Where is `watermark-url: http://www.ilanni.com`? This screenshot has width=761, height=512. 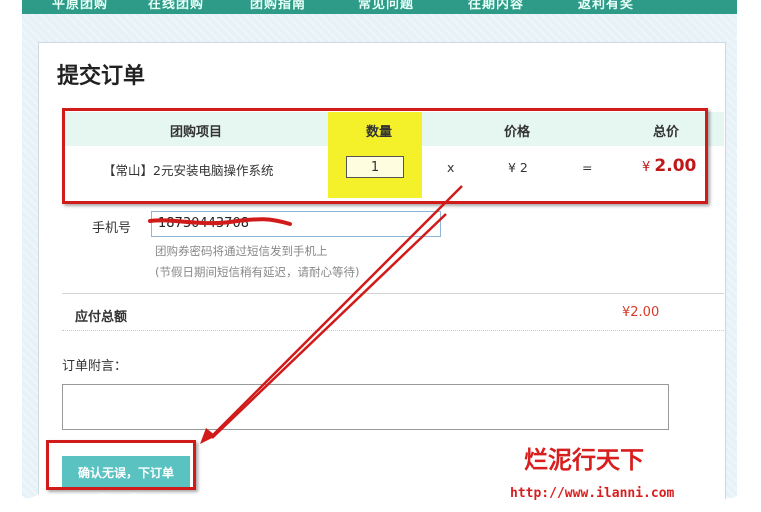
watermark-url: http://www.ilanni.com is located at coordinates (592, 493).